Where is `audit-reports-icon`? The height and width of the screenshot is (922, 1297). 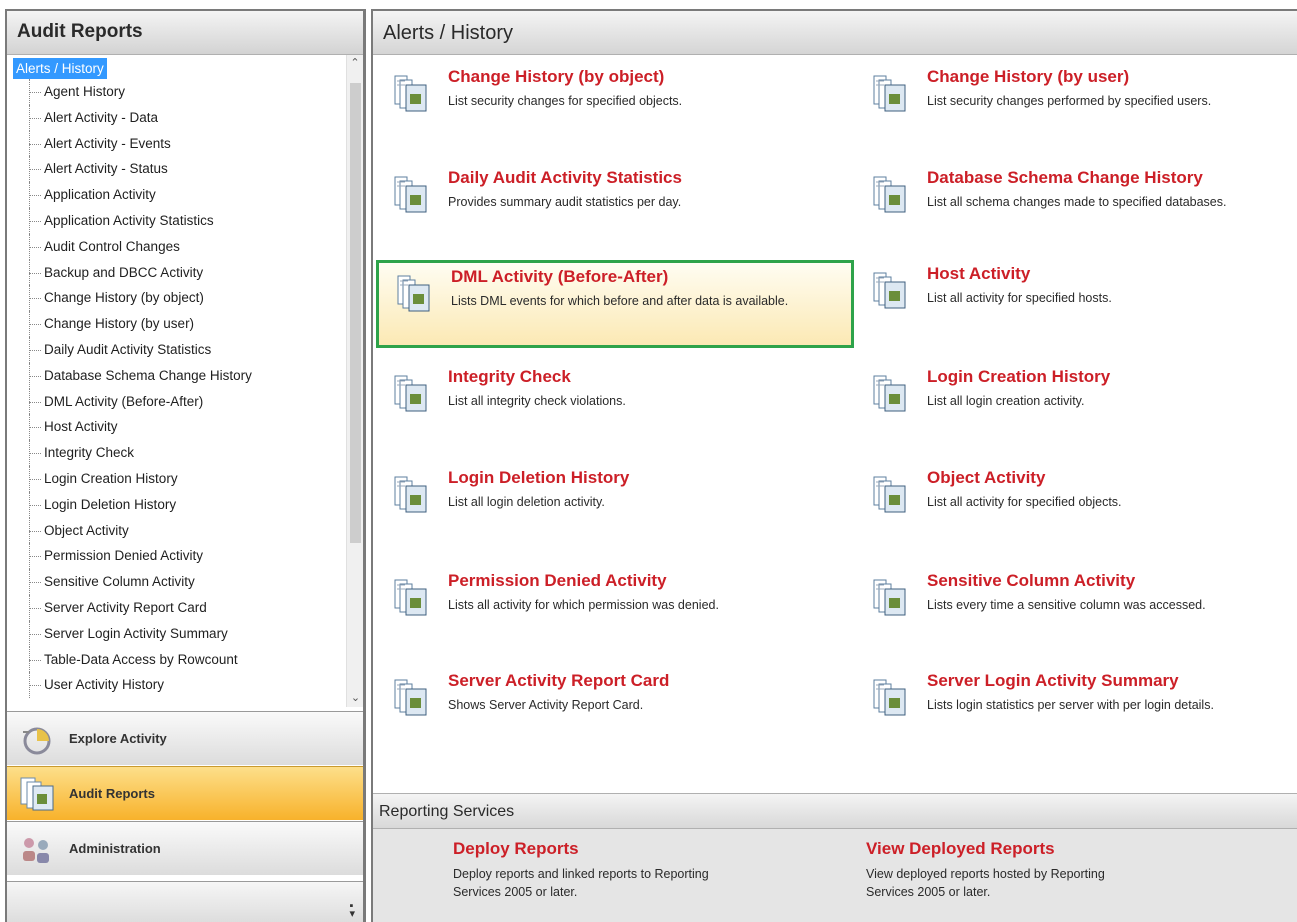 audit-reports-icon is located at coordinates (37, 794).